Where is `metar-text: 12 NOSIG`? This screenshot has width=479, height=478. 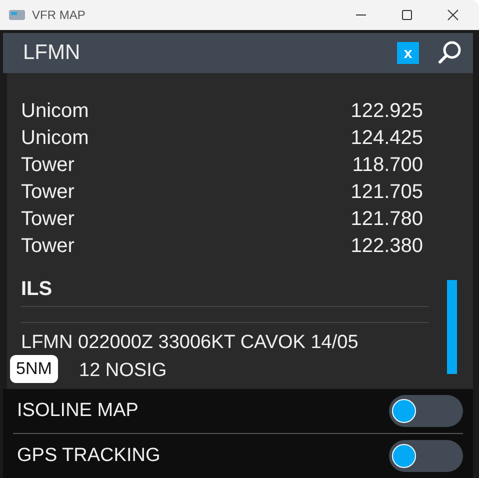 metar-text: 12 NOSIG is located at coordinates (123, 370).